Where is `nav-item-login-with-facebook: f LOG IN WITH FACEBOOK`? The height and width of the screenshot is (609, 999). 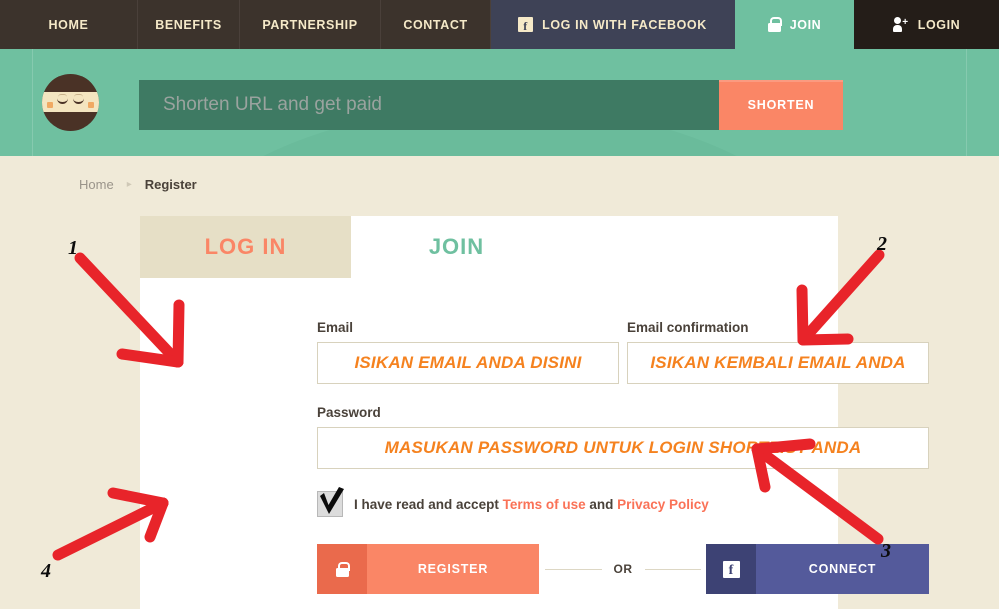
nav-item-login-with-facebook: f LOG IN WITH FACEBOOK is located at coordinates (613, 24).